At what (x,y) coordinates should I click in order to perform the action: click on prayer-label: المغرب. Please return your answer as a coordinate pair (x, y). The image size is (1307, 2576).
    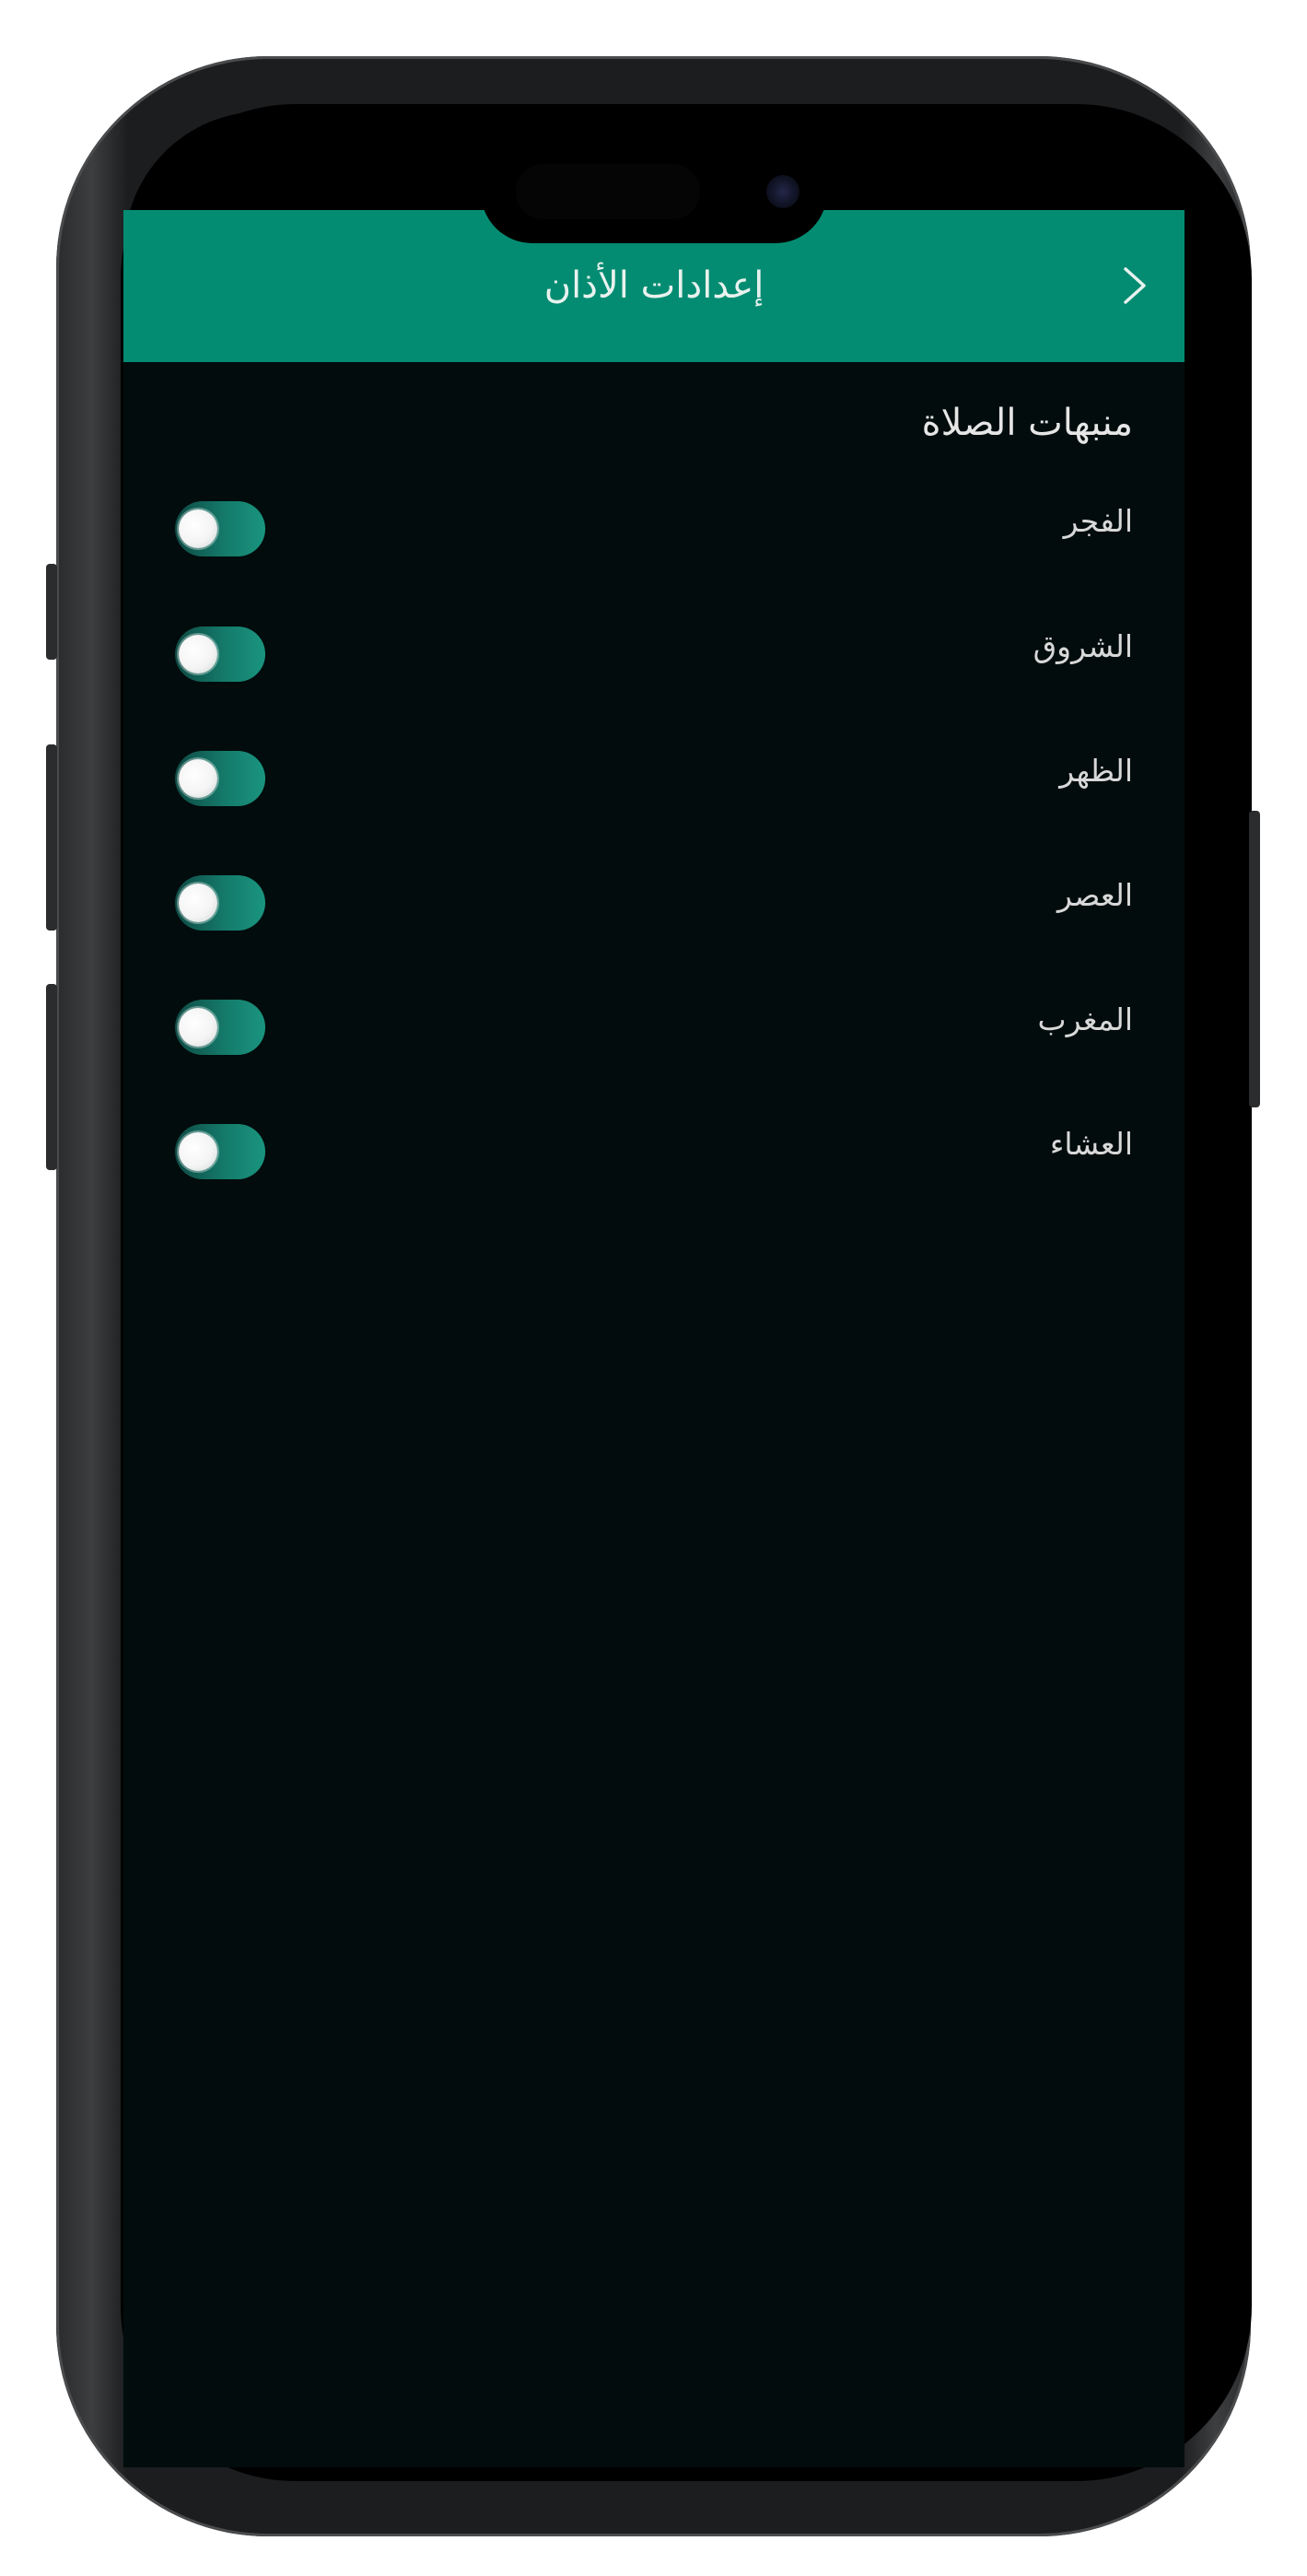
    Looking at the image, I should click on (1086, 1019).